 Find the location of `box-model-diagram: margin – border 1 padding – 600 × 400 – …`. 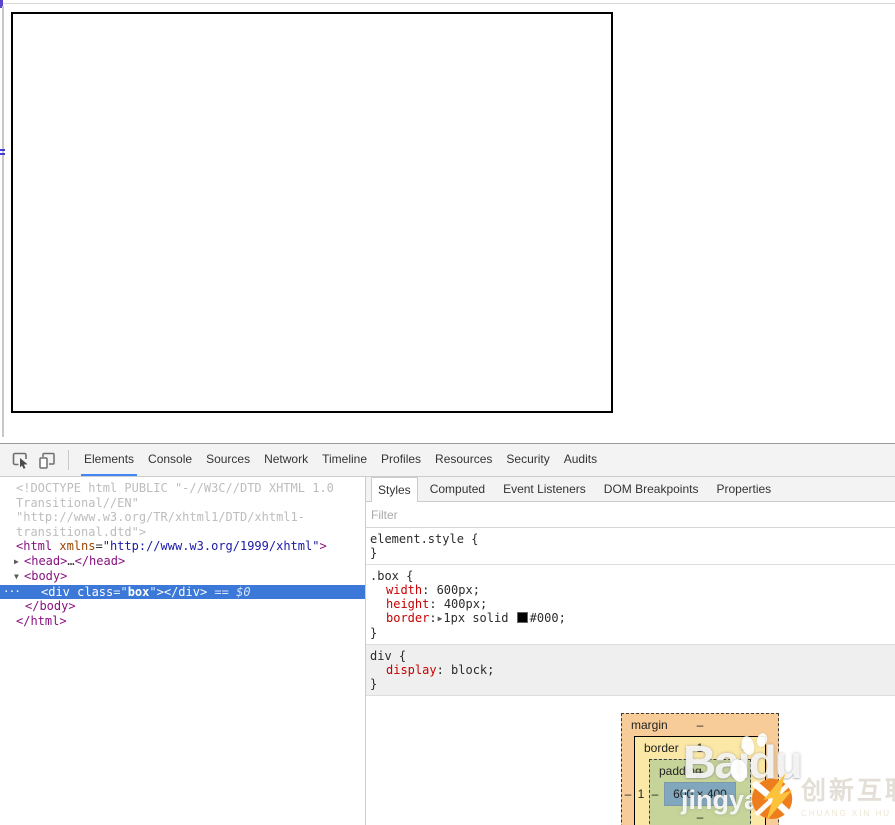

box-model-diagram: margin – border 1 padding – 600 × 400 – … is located at coordinates (758, 769).